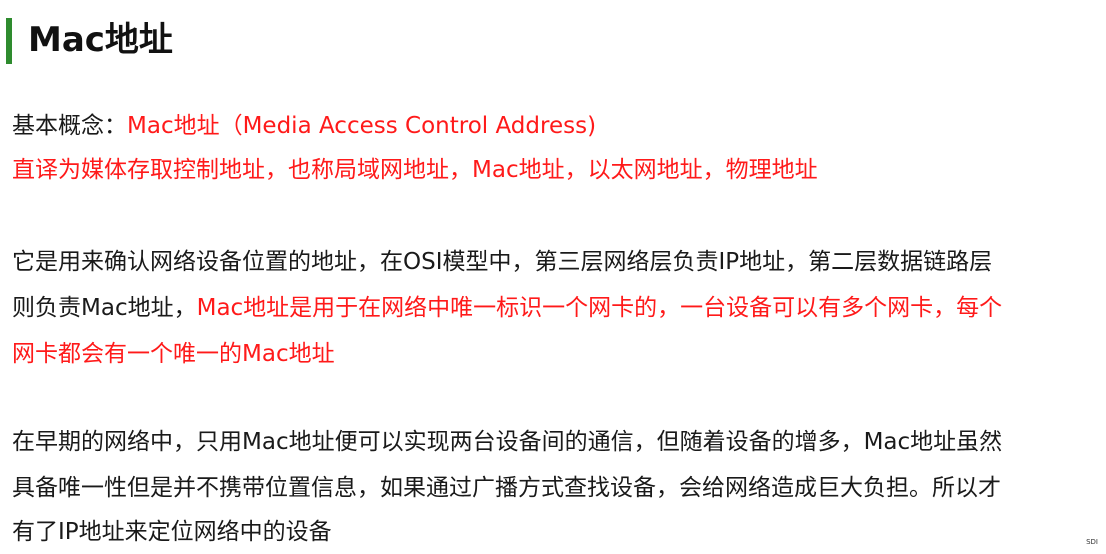 The height and width of the screenshot is (554, 1106). What do you see at coordinates (599, 308) in the screenshot?
I see `paragraph2-line2-red: Mac地址是用于在网络中唯一标识一个网卡的，一台设备可以有多个网卡，每个` at bounding box center [599, 308].